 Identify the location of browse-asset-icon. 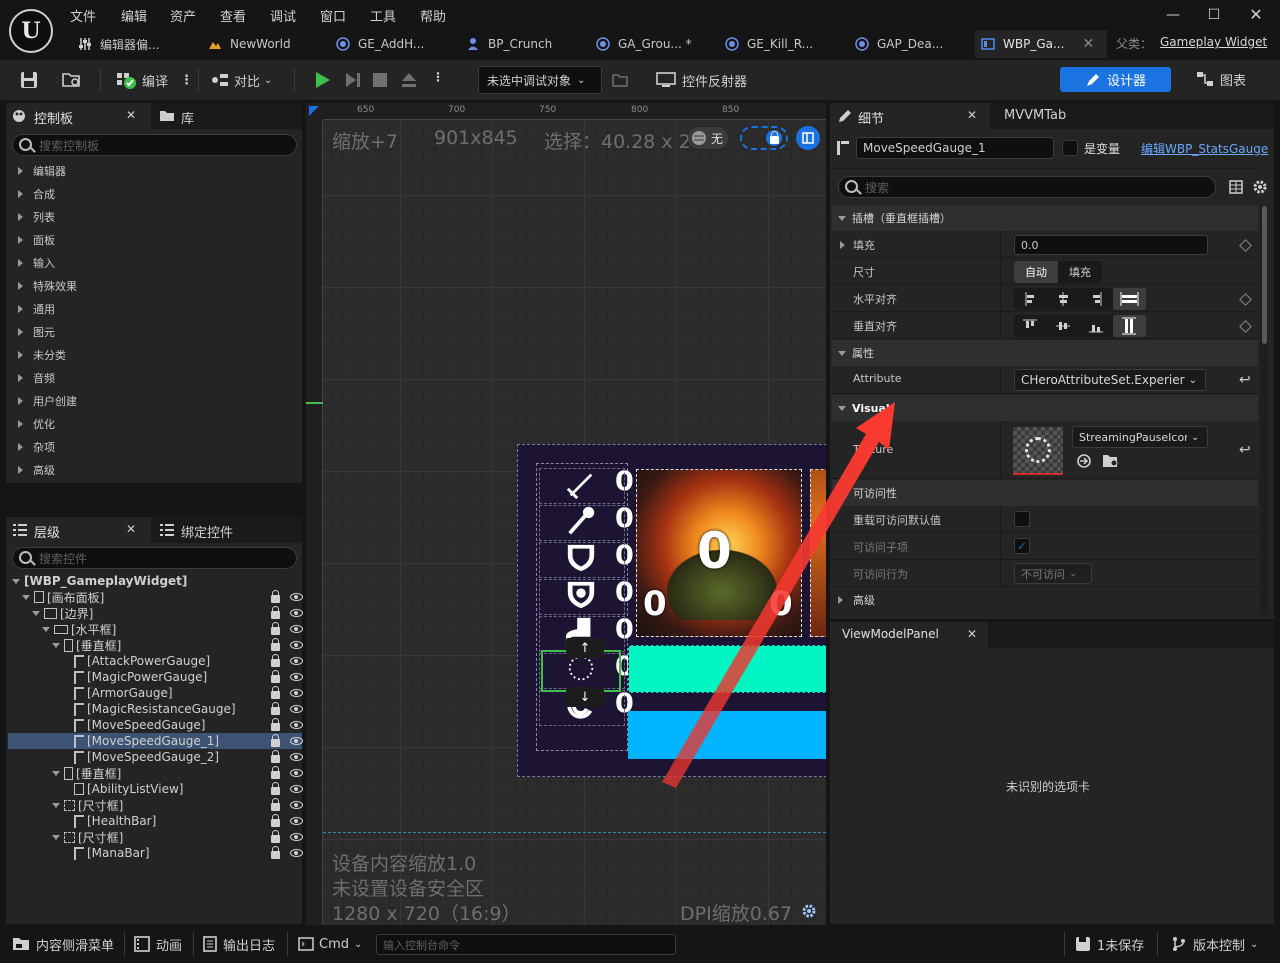
(1111, 461).